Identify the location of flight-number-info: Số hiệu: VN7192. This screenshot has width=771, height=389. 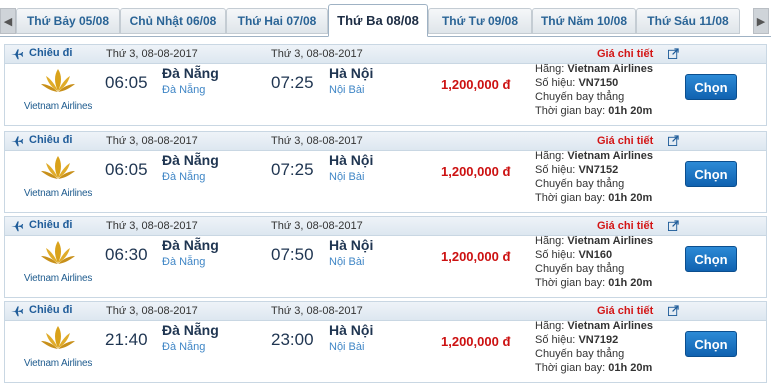
(576, 340).